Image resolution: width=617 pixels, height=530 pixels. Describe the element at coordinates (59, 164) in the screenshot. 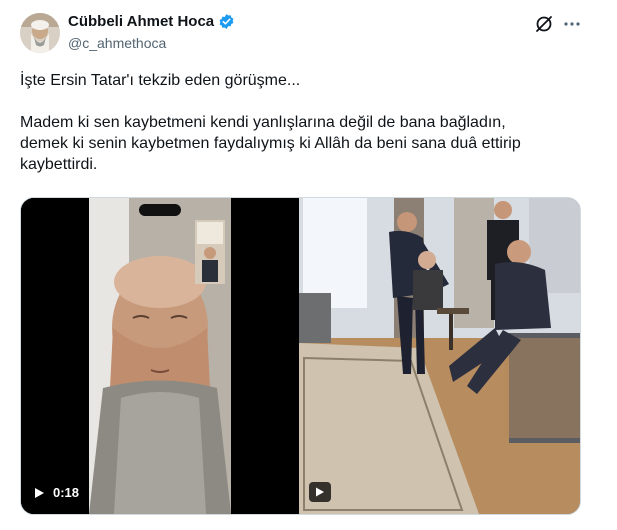

I see `tweet-line: kaybettirdi.` at that location.